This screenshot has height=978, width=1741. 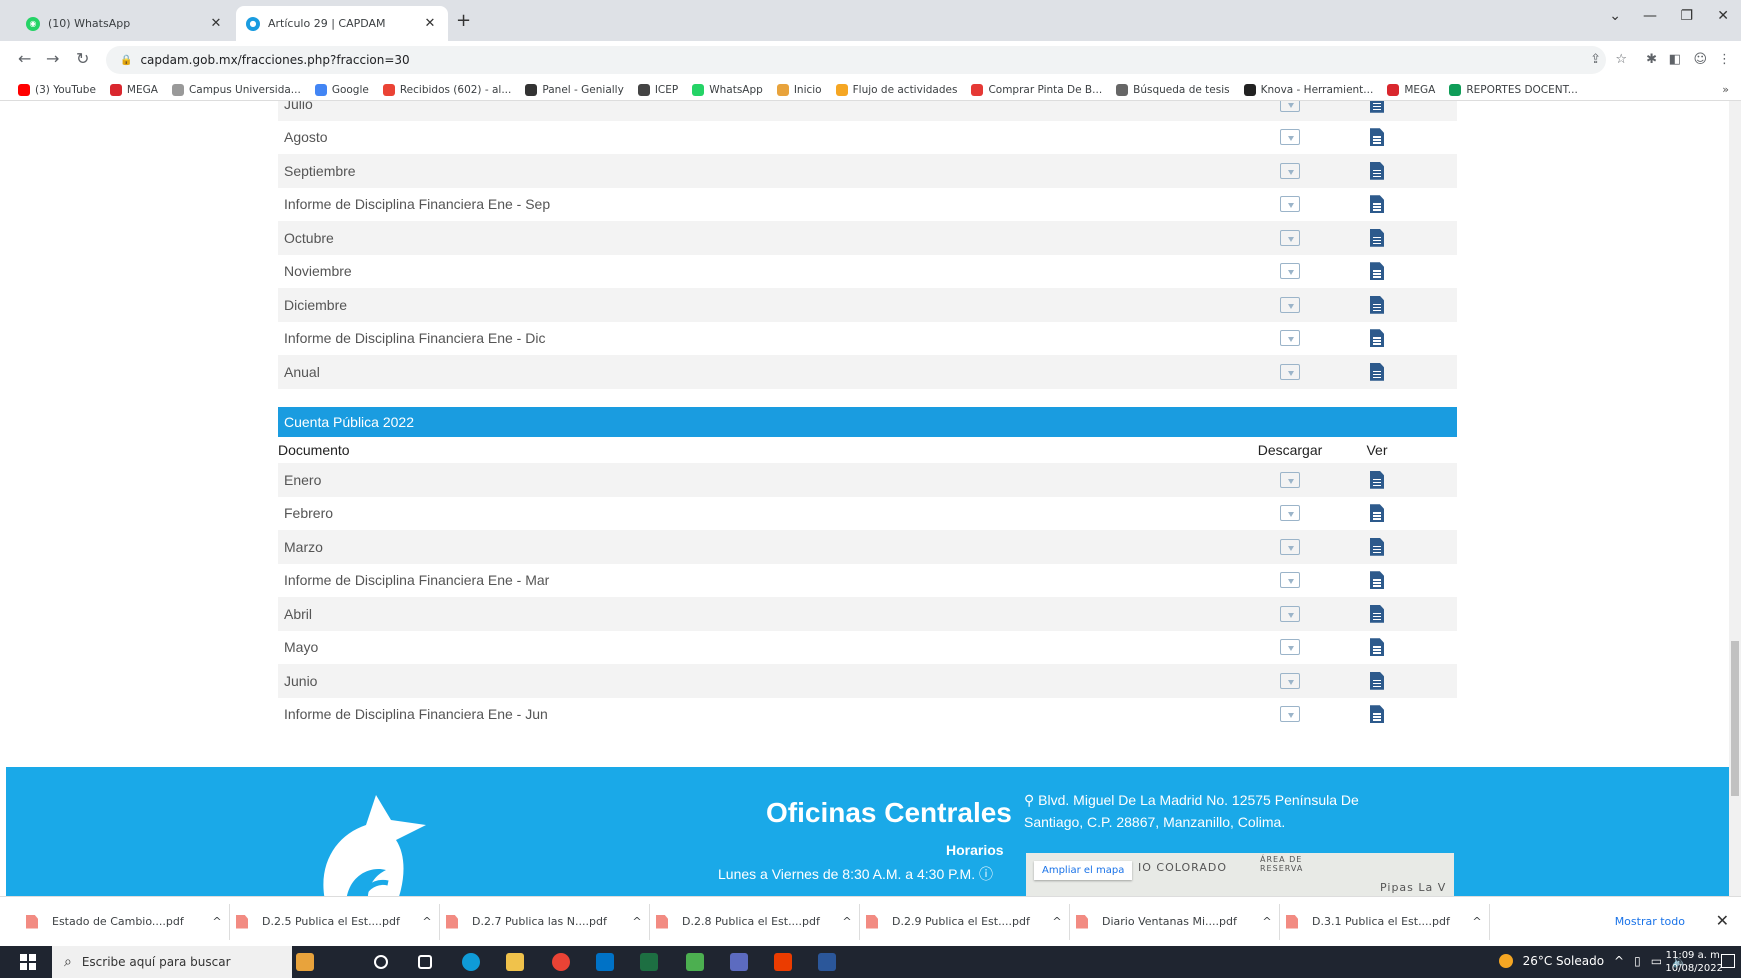 I want to click on tab-search-icon: ⌄, so click(x=1615, y=16).